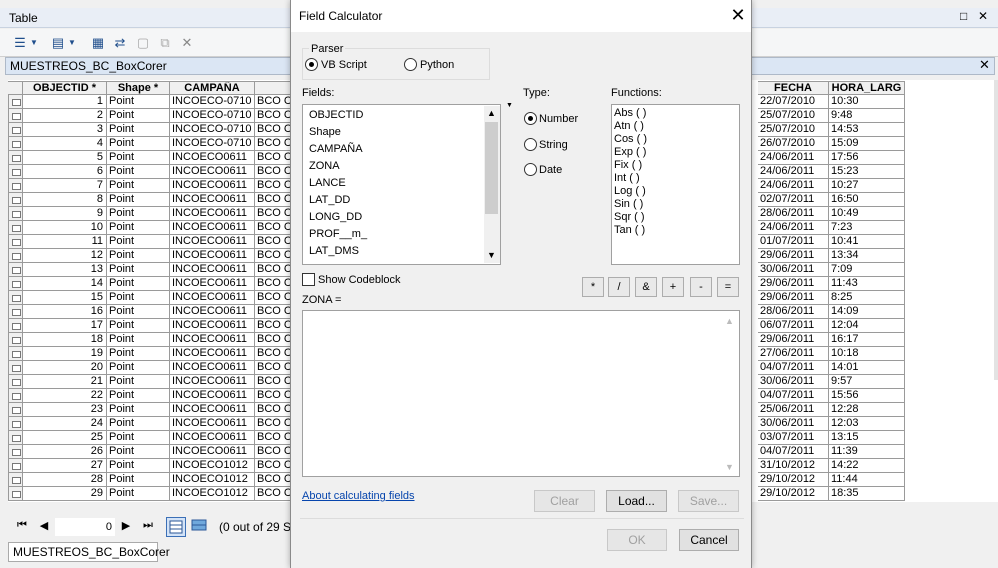  Describe the element at coordinates (530, 169) in the screenshot. I see `type-date-radio` at that location.